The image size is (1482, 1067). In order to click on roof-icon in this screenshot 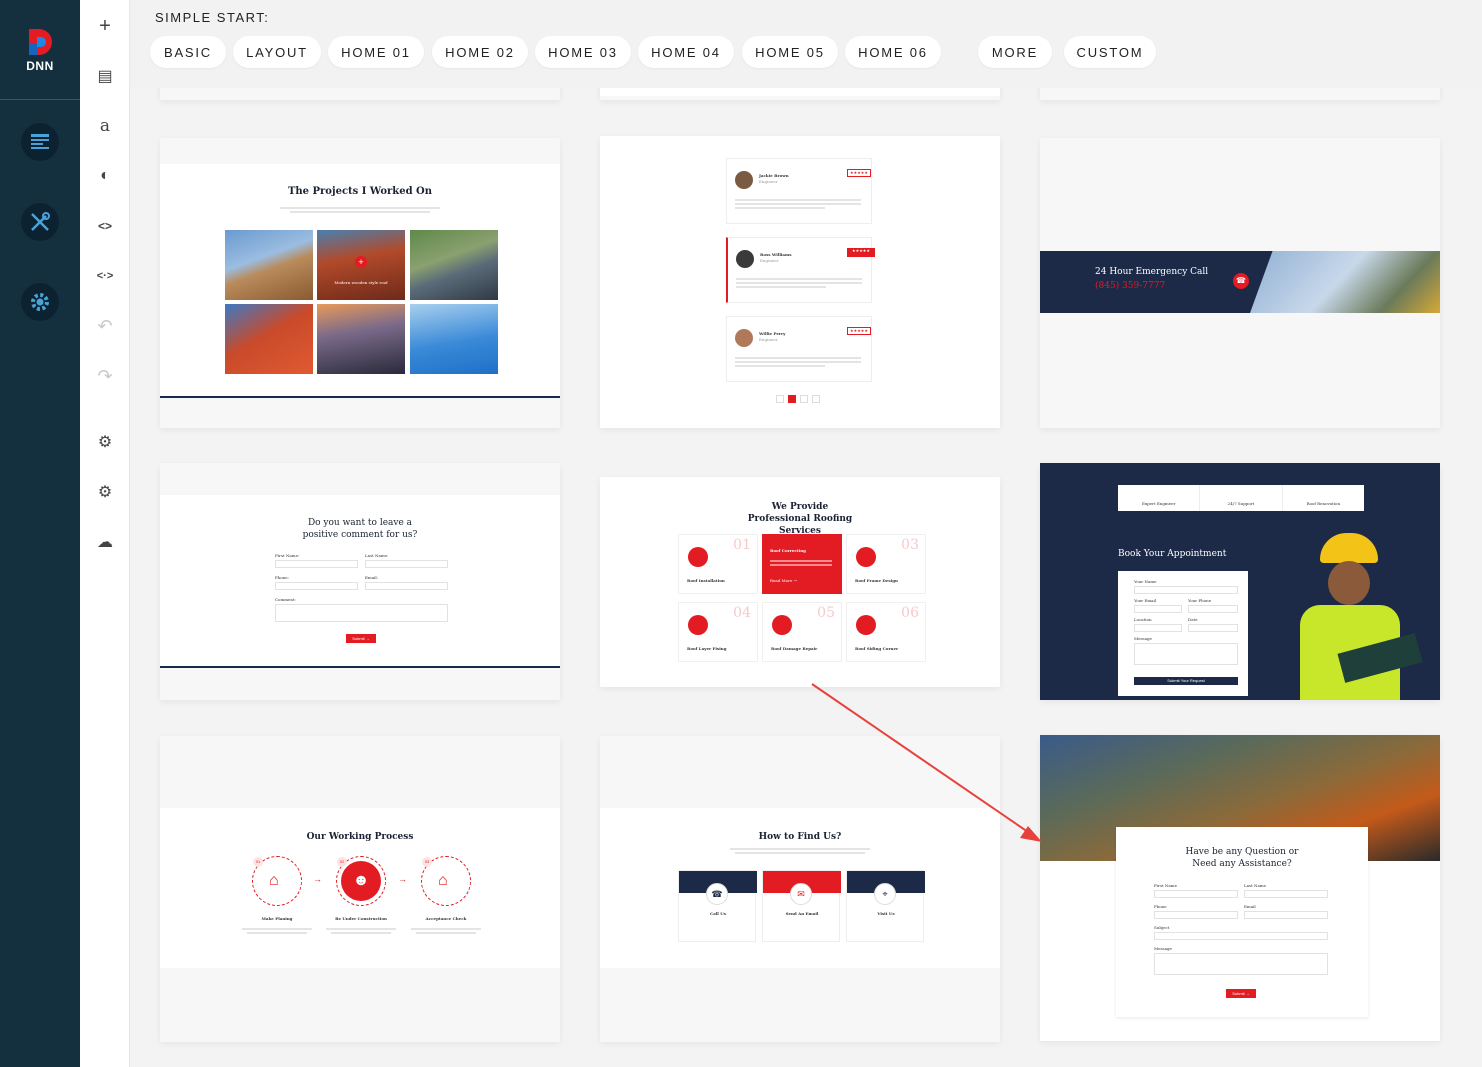, I will do `click(782, 625)`.